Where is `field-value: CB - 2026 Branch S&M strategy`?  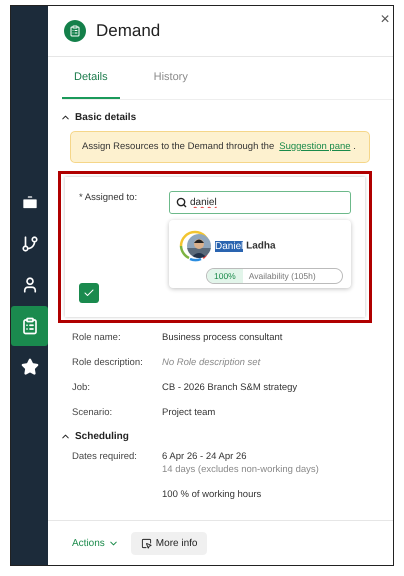 field-value: CB - 2026 Branch S&M strategy is located at coordinates (230, 387).